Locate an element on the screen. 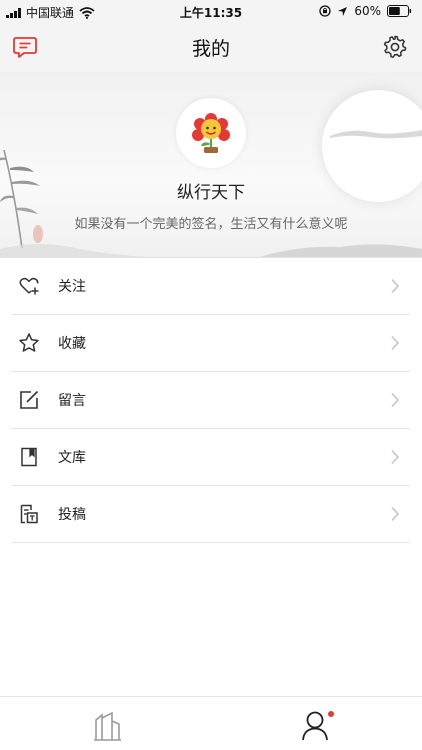  location-icon is located at coordinates (343, 11).